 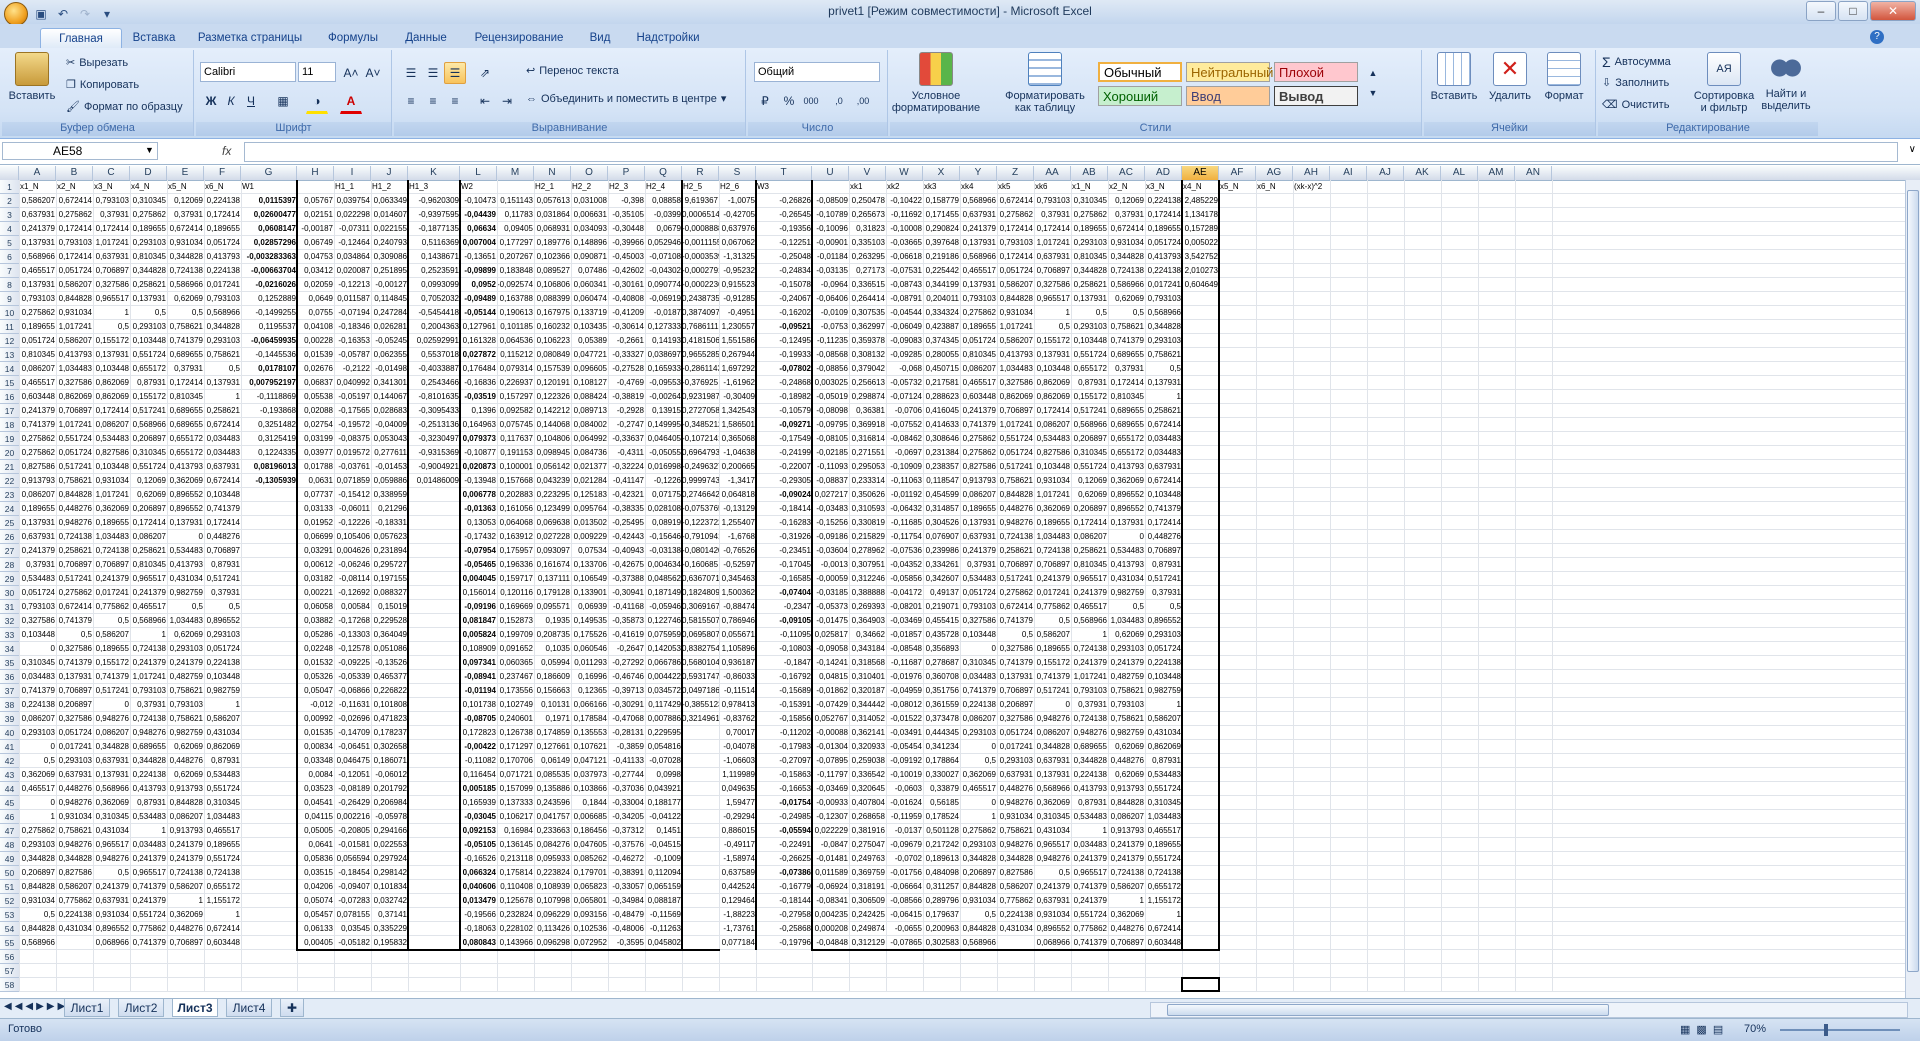 I want to click on cell: -1,61962, so click(x=737, y=382).